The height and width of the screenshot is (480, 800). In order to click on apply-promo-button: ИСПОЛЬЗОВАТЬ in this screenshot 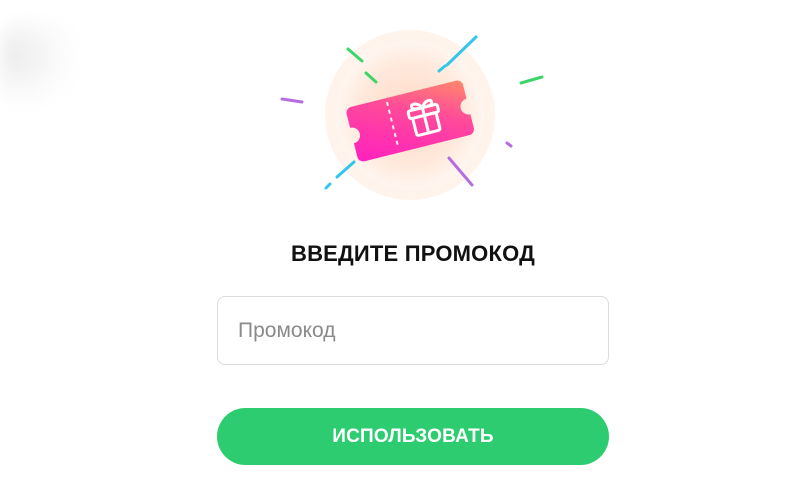, I will do `click(413, 436)`.